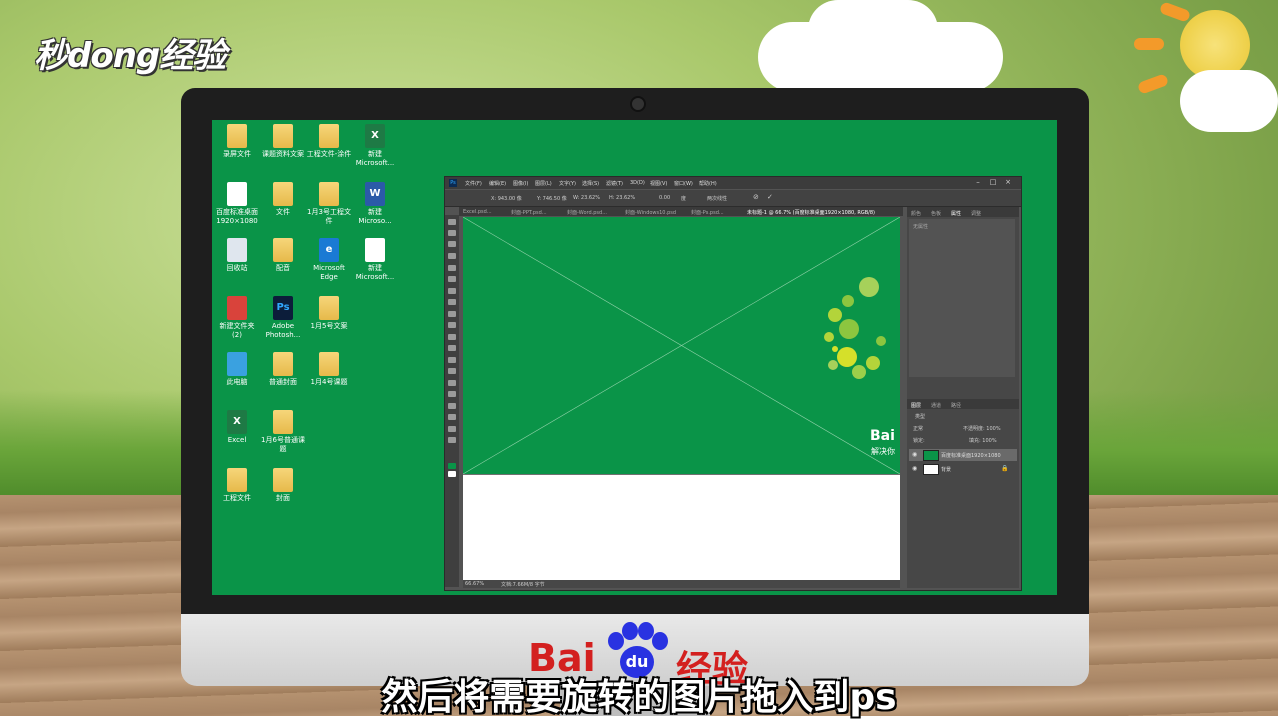  What do you see at coordinates (329, 272) in the screenshot?
I see `desktop-icon-label: Microsoft Edge` at bounding box center [329, 272].